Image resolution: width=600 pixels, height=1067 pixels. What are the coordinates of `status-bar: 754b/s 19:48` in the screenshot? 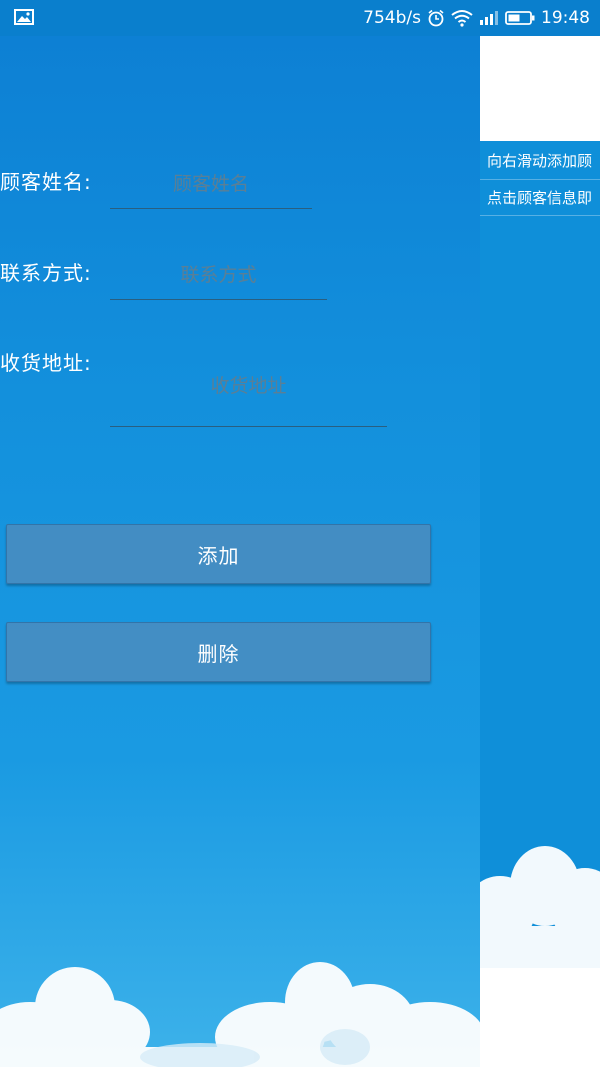 It's located at (300, 18).